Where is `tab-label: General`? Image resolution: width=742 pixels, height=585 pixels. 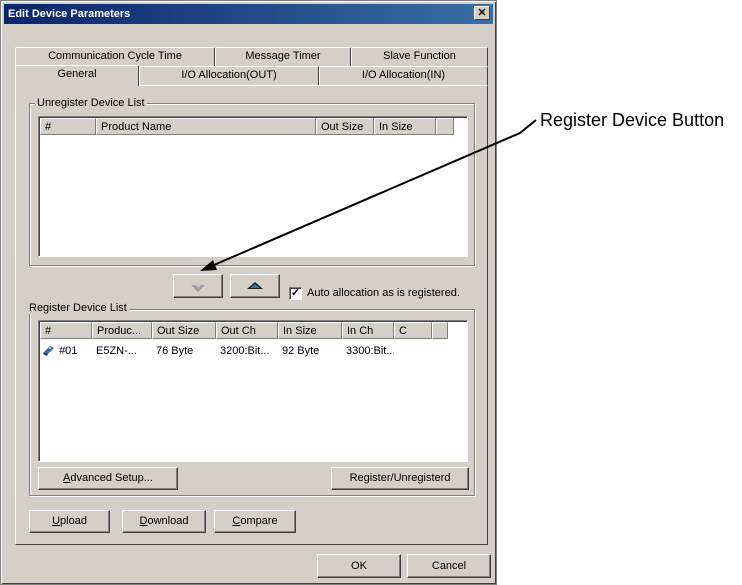
tab-label: General is located at coordinates (77, 74).